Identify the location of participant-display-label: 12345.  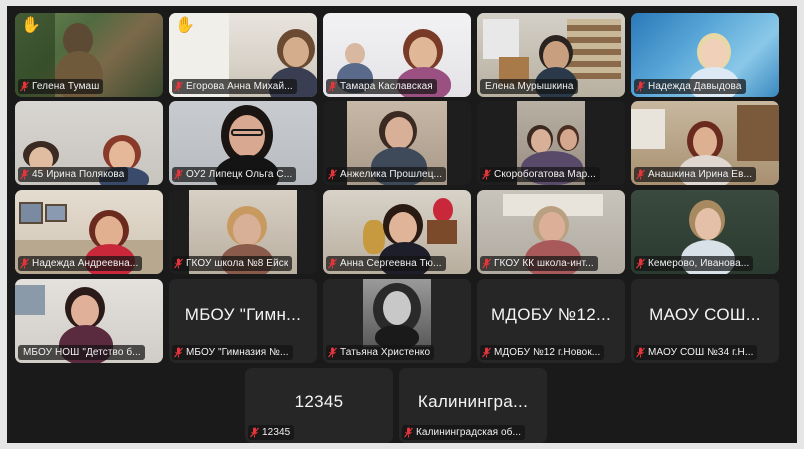
(319, 401).